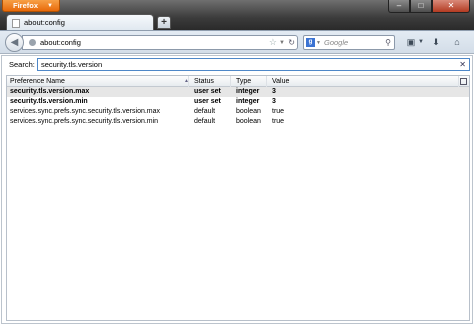  I want to click on site-identity-icon, so click(32, 42).